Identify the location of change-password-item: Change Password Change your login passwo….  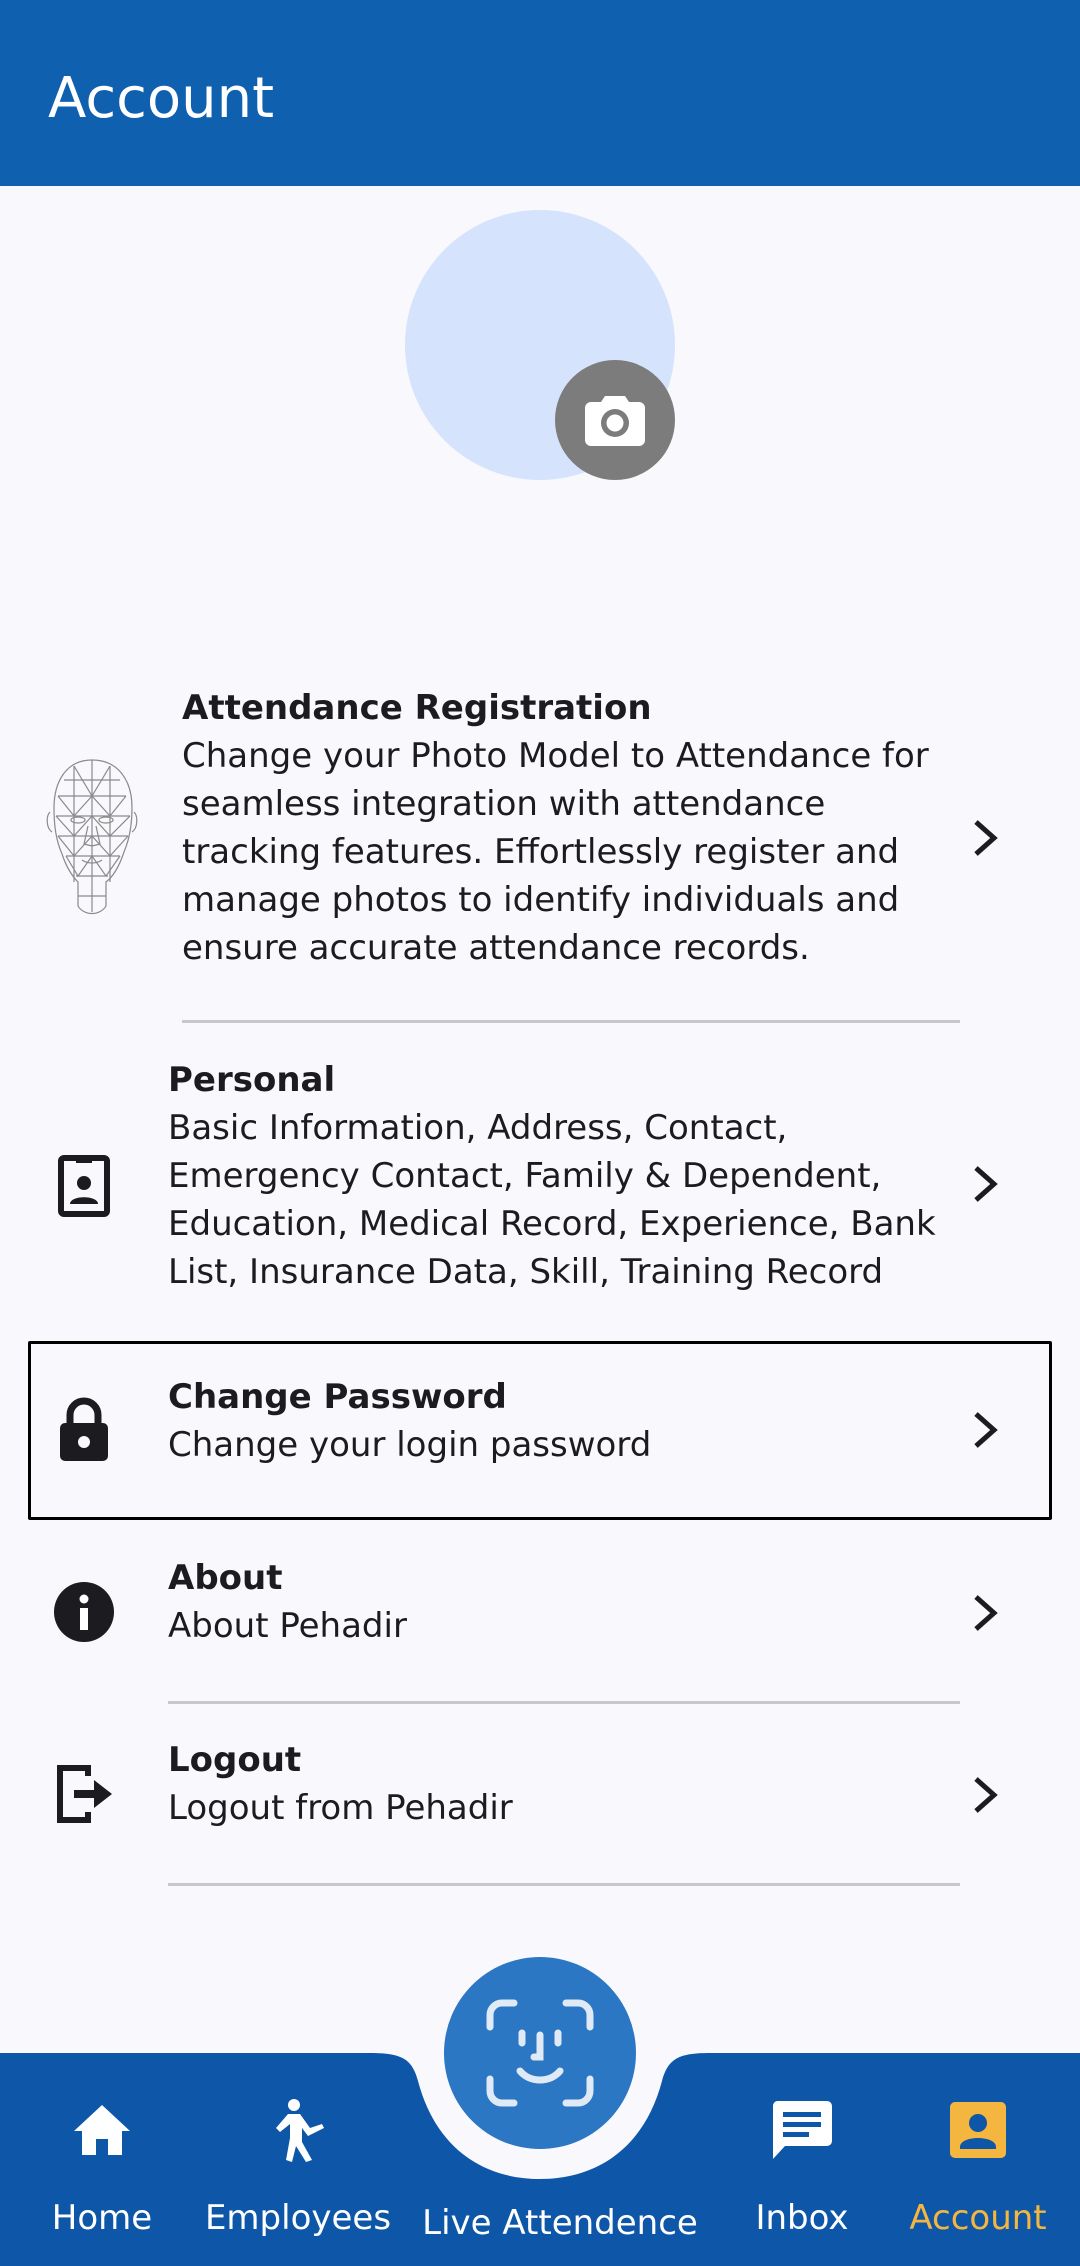
(540, 1430).